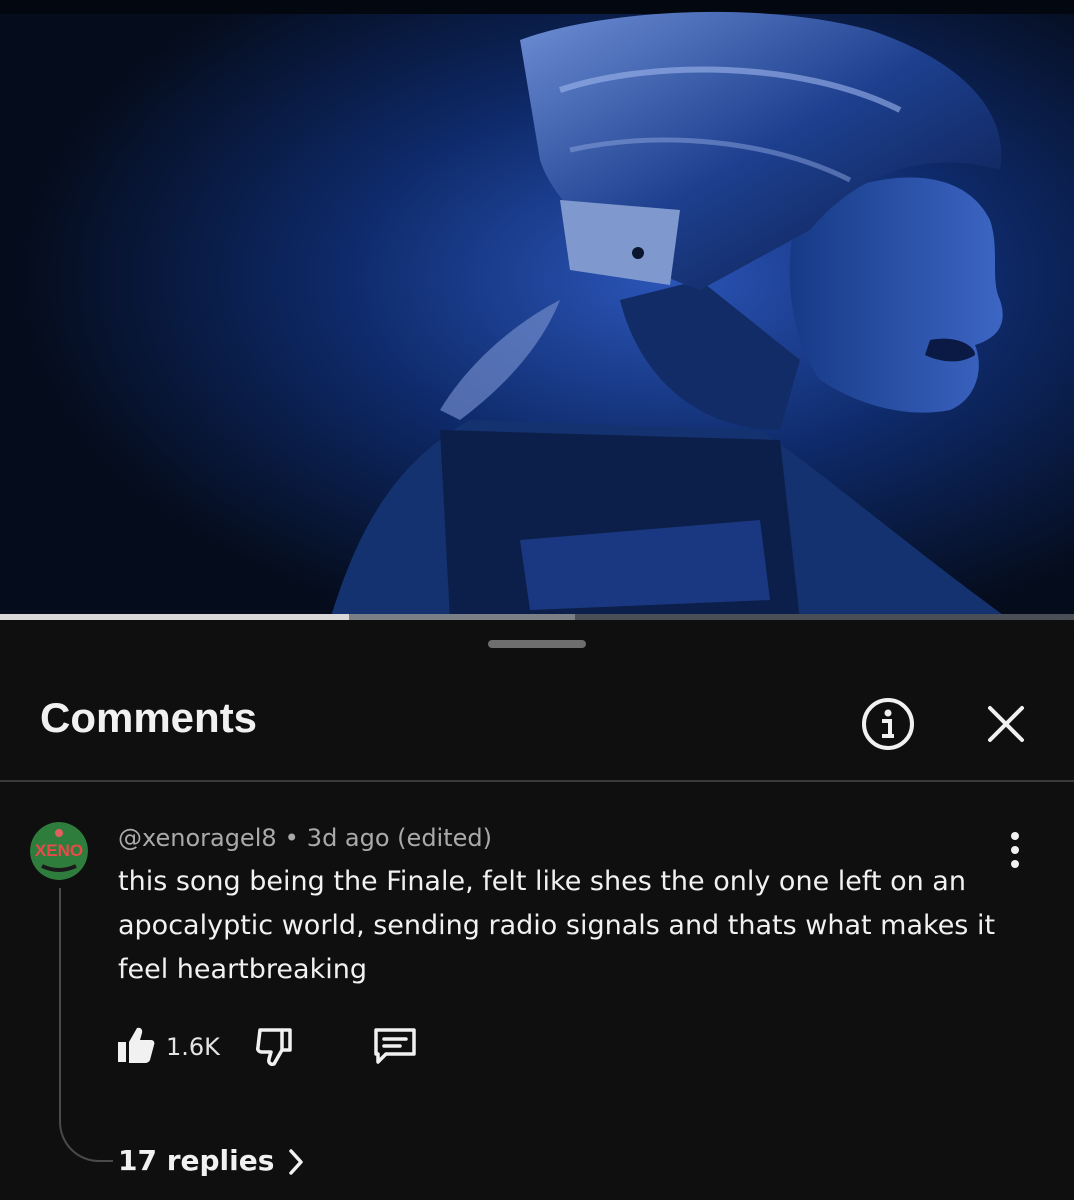 The height and width of the screenshot is (1200, 1074). What do you see at coordinates (399, 838) in the screenshot?
I see `comment-time: 3d ago (edited)` at bounding box center [399, 838].